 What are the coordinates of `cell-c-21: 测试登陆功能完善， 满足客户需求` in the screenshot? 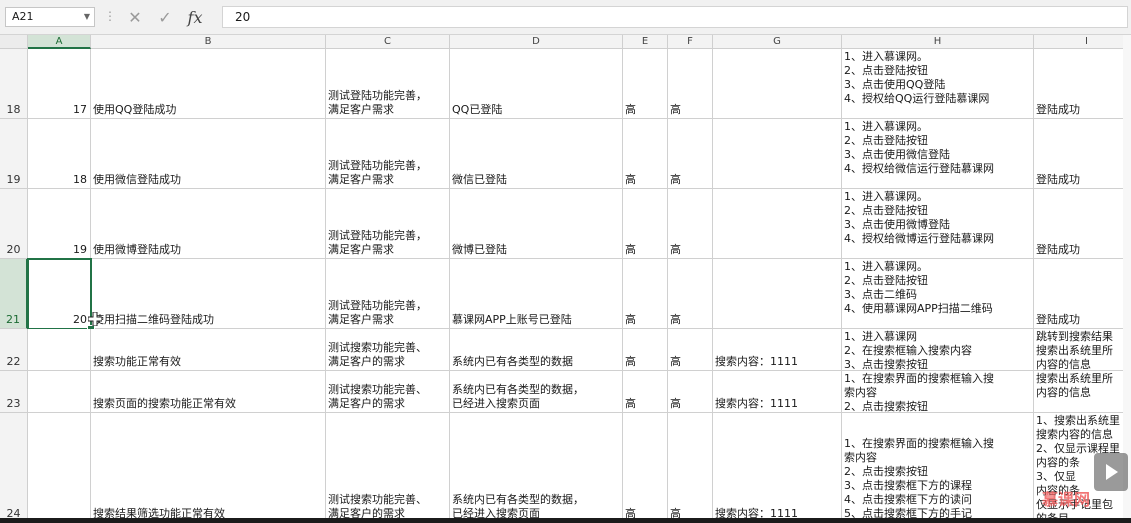 It's located at (388, 294).